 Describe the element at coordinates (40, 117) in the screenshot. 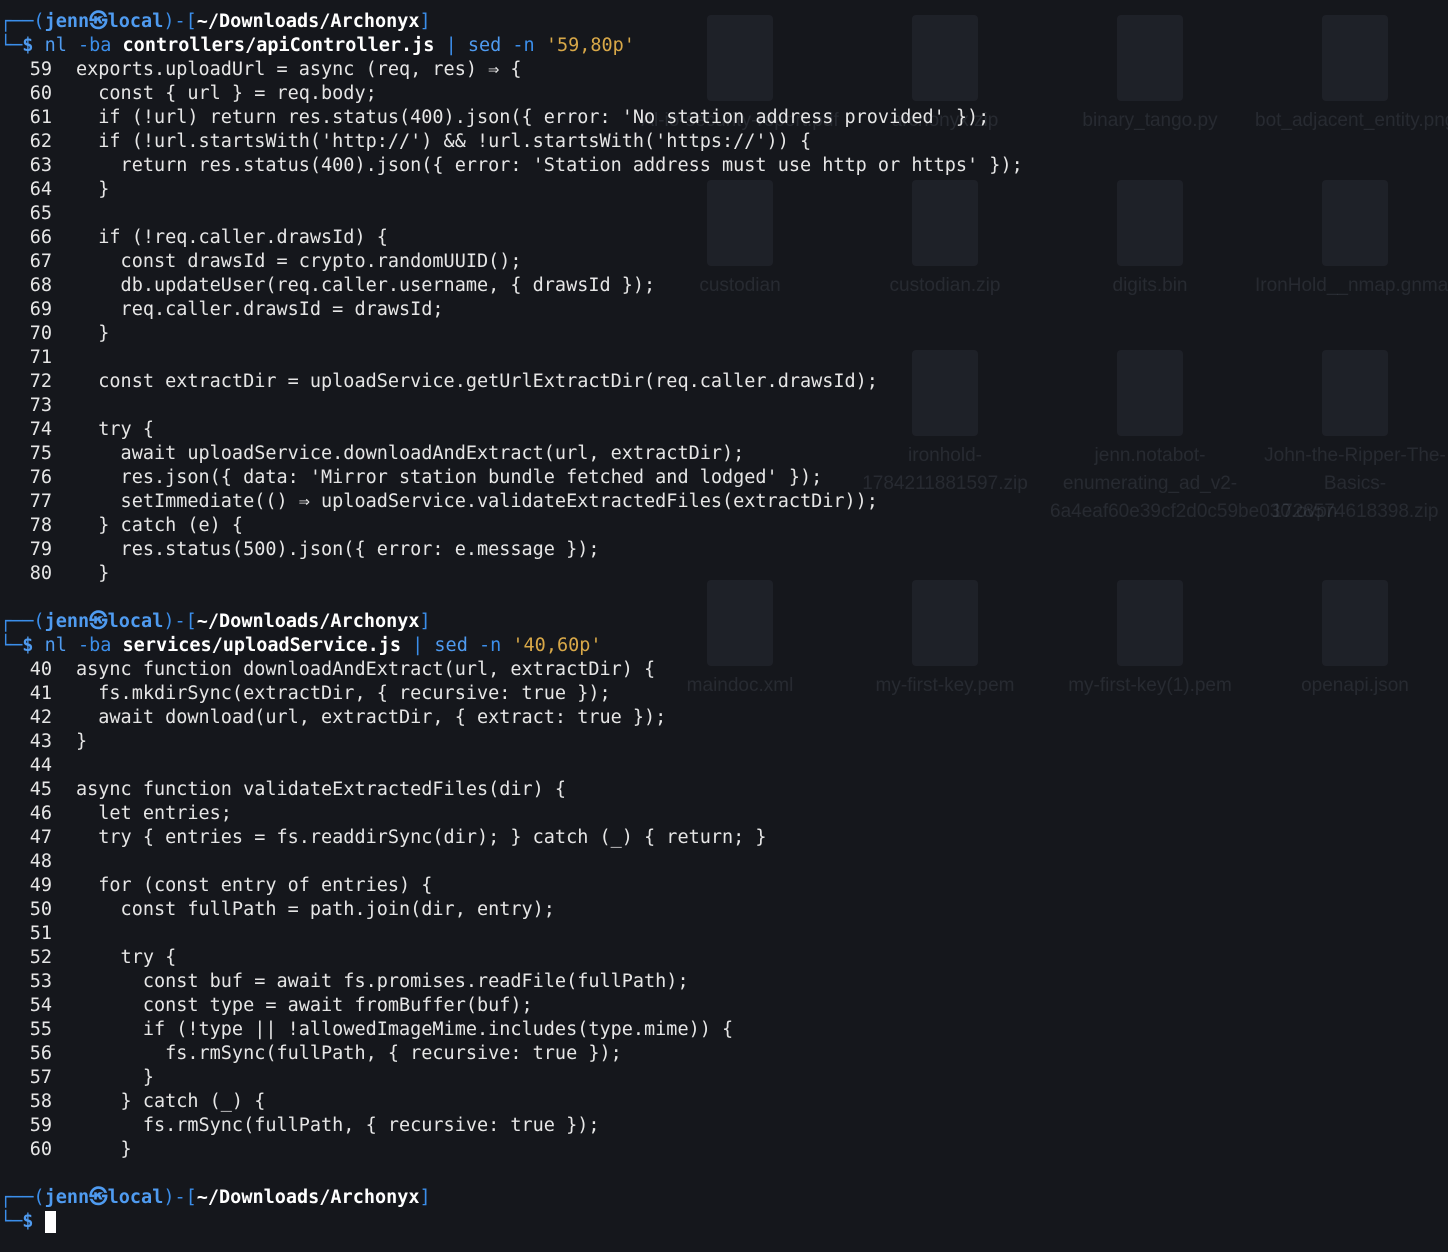

I see `line-number: 61` at that location.